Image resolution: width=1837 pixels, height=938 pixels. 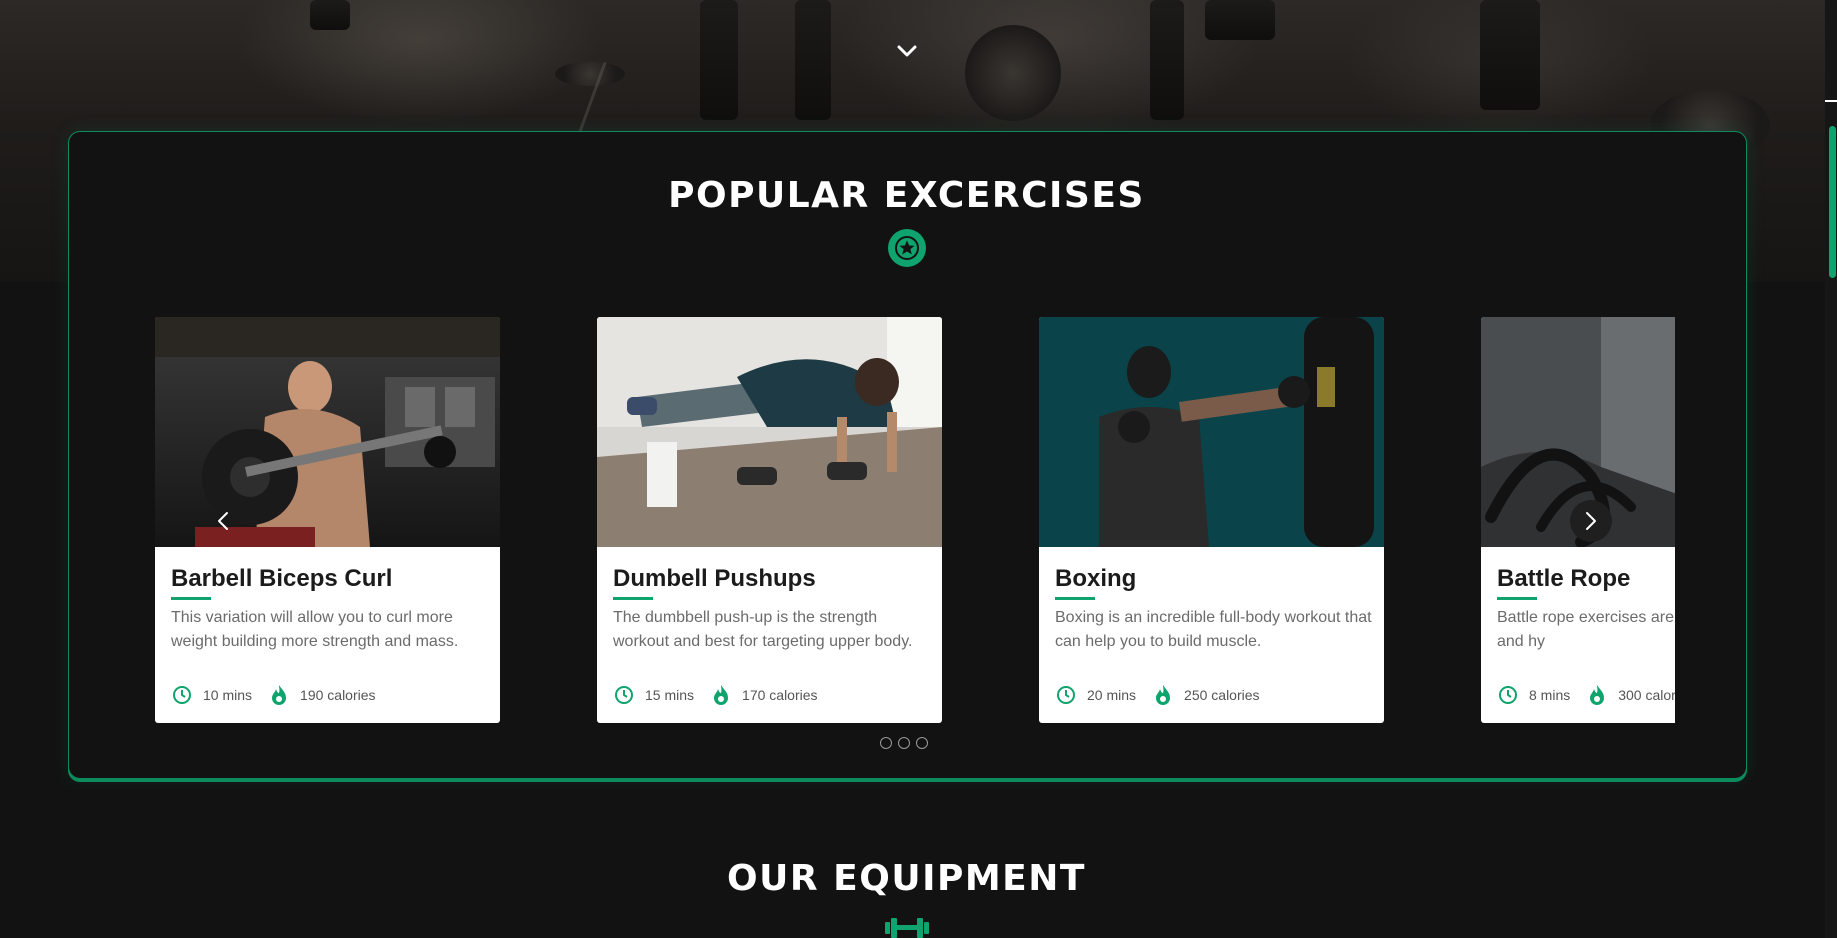 I want to click on exercise-duration: 20 mins, so click(x=1112, y=695).